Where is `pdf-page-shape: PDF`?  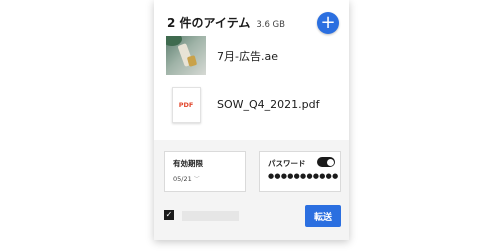
pdf-page-shape: PDF is located at coordinates (186, 104).